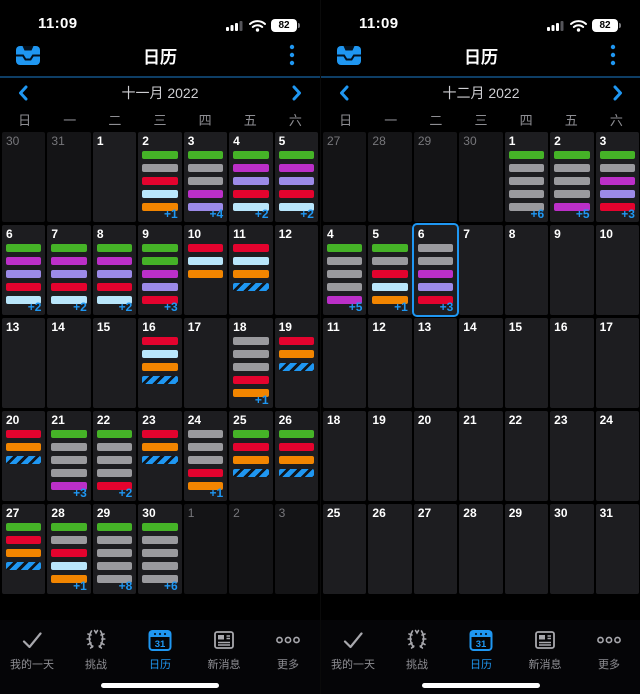  What do you see at coordinates (345, 456) in the screenshot?
I see `day-cell: 18` at bounding box center [345, 456].